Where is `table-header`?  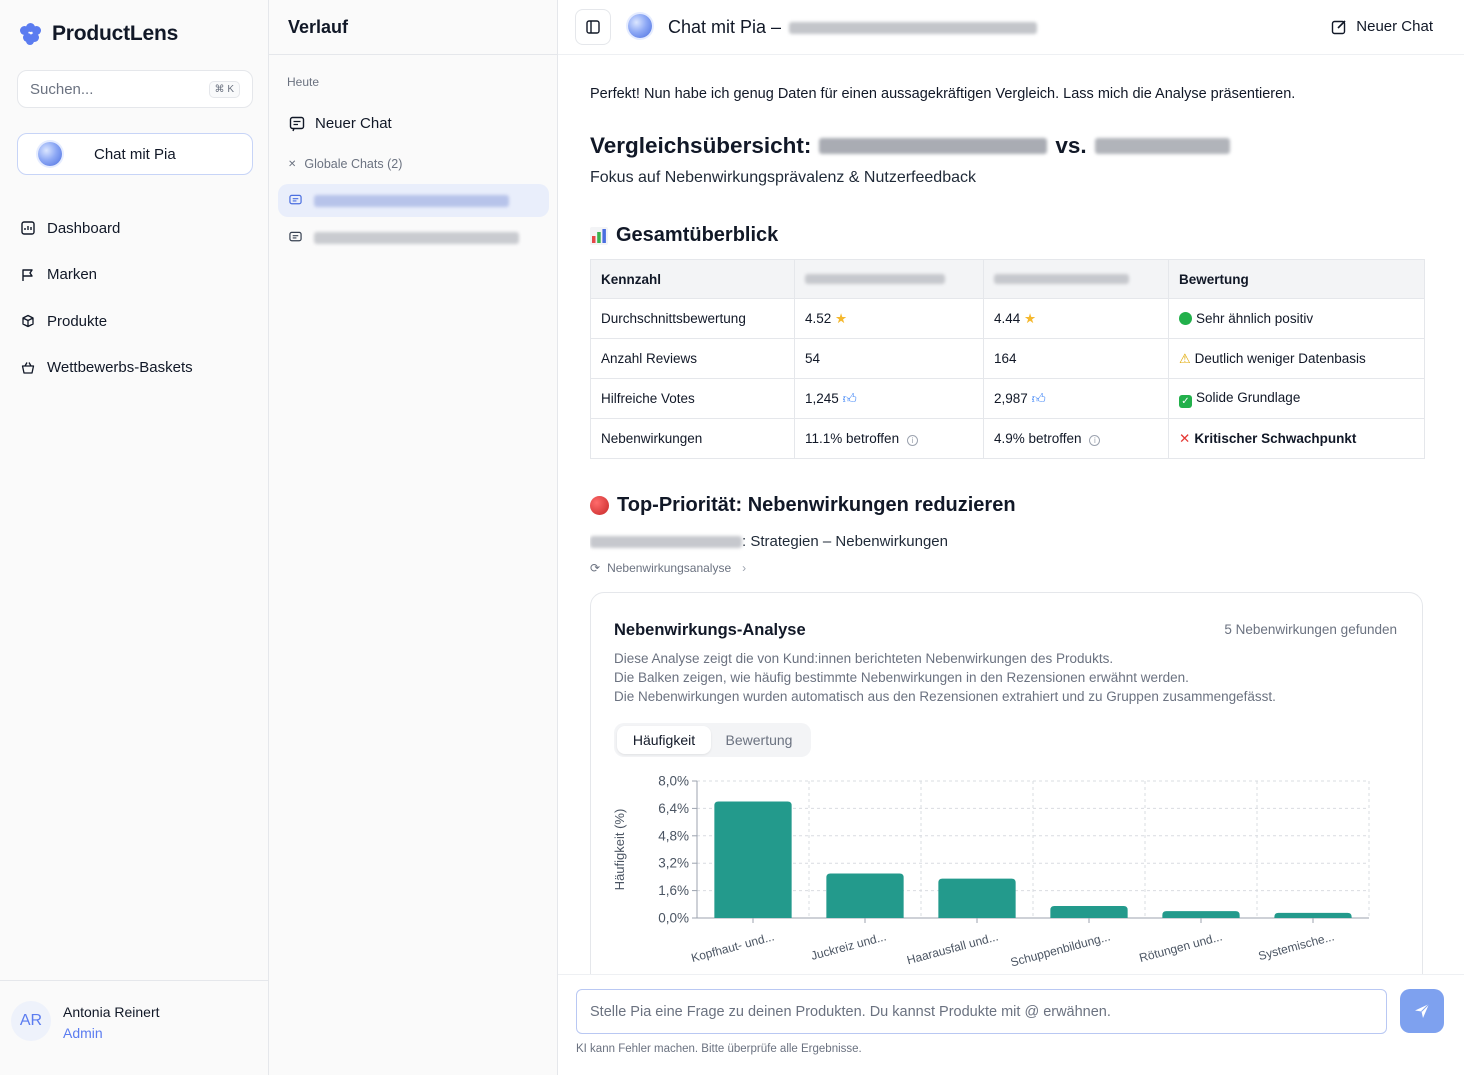
table-header is located at coordinates (889, 279).